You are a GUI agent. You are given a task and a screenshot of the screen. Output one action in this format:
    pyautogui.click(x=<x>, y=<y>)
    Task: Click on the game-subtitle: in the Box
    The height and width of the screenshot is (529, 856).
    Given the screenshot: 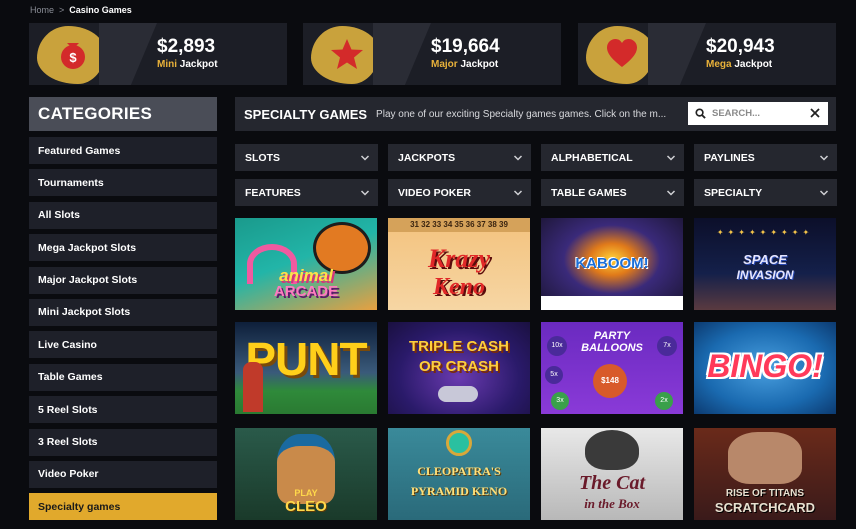 What is the action you would take?
    pyautogui.click(x=612, y=503)
    